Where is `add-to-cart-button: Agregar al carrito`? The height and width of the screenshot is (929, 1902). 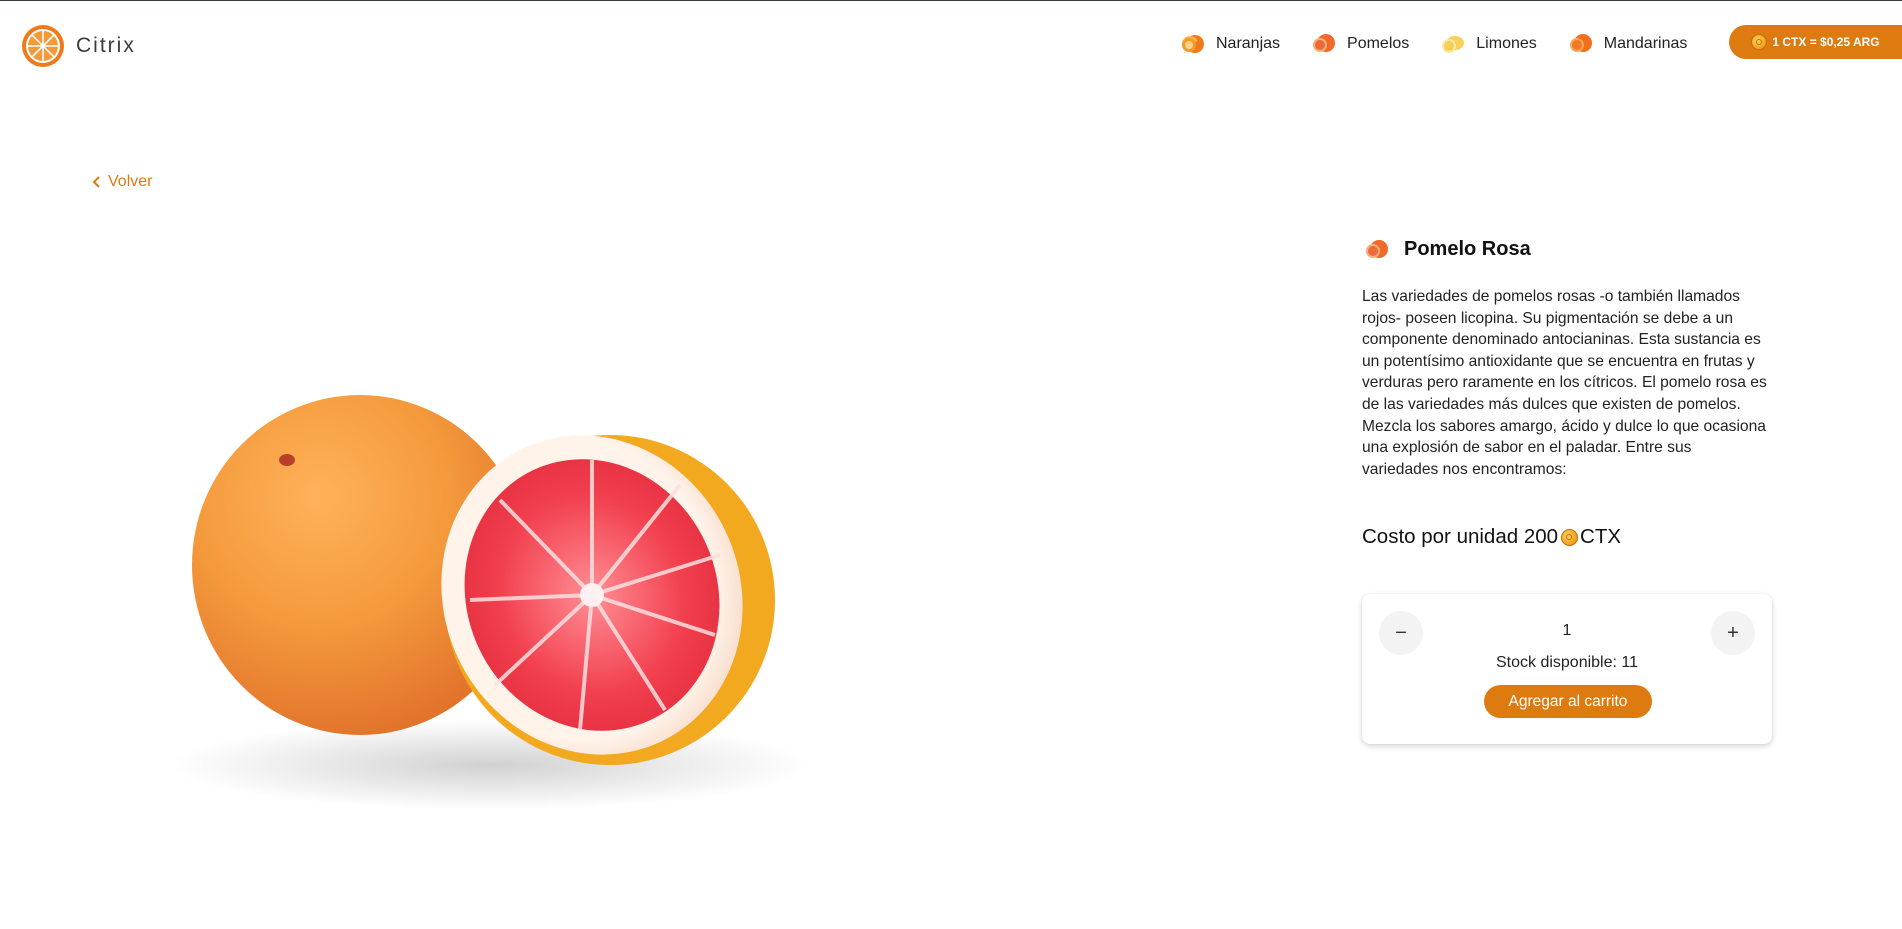 add-to-cart-button: Agregar al carrito is located at coordinates (1568, 701).